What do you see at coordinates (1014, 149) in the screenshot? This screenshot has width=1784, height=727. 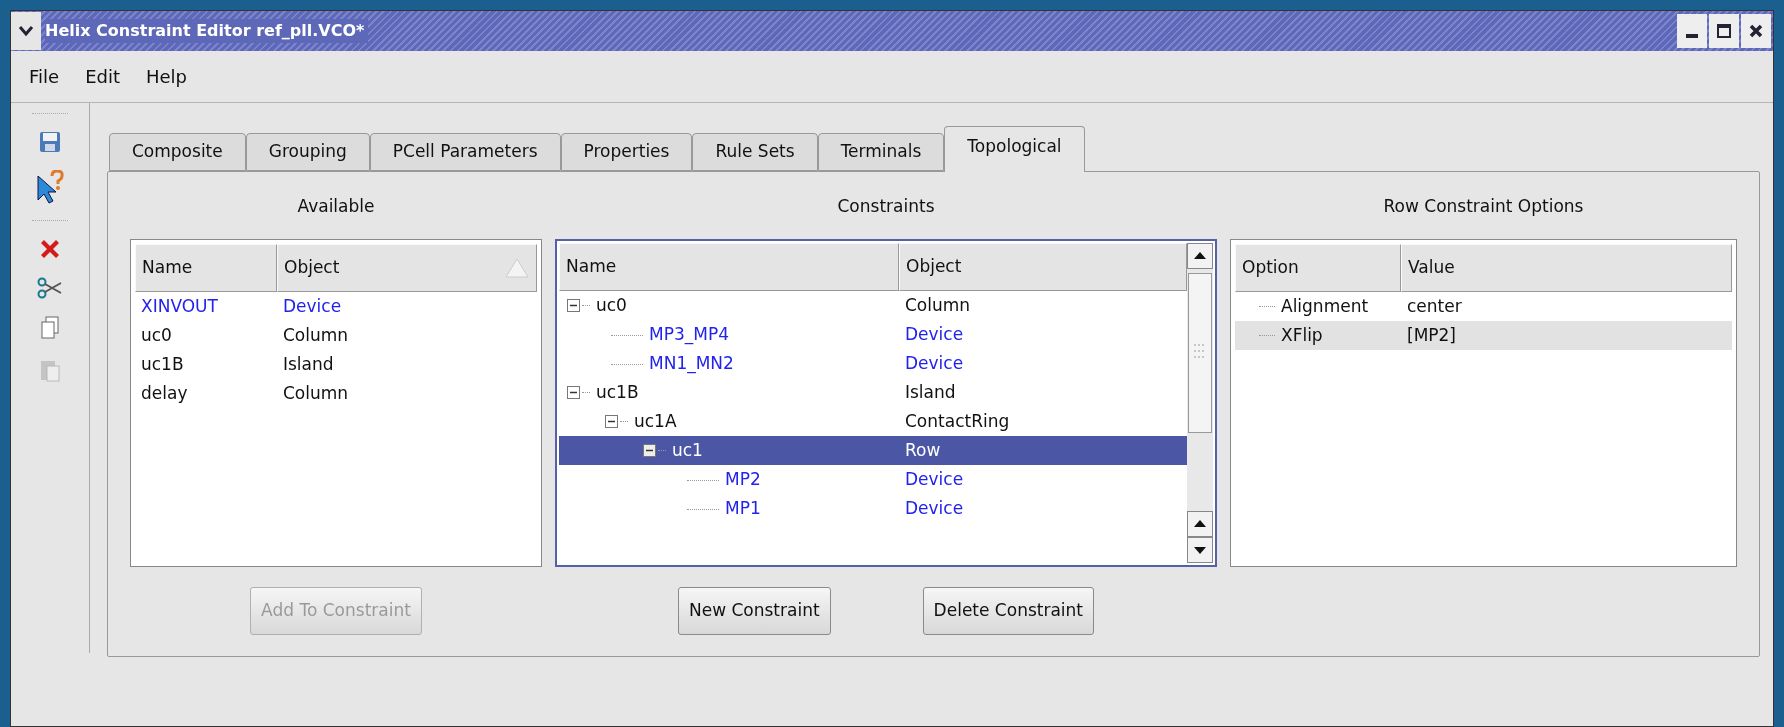 I see `tab: Topological` at bounding box center [1014, 149].